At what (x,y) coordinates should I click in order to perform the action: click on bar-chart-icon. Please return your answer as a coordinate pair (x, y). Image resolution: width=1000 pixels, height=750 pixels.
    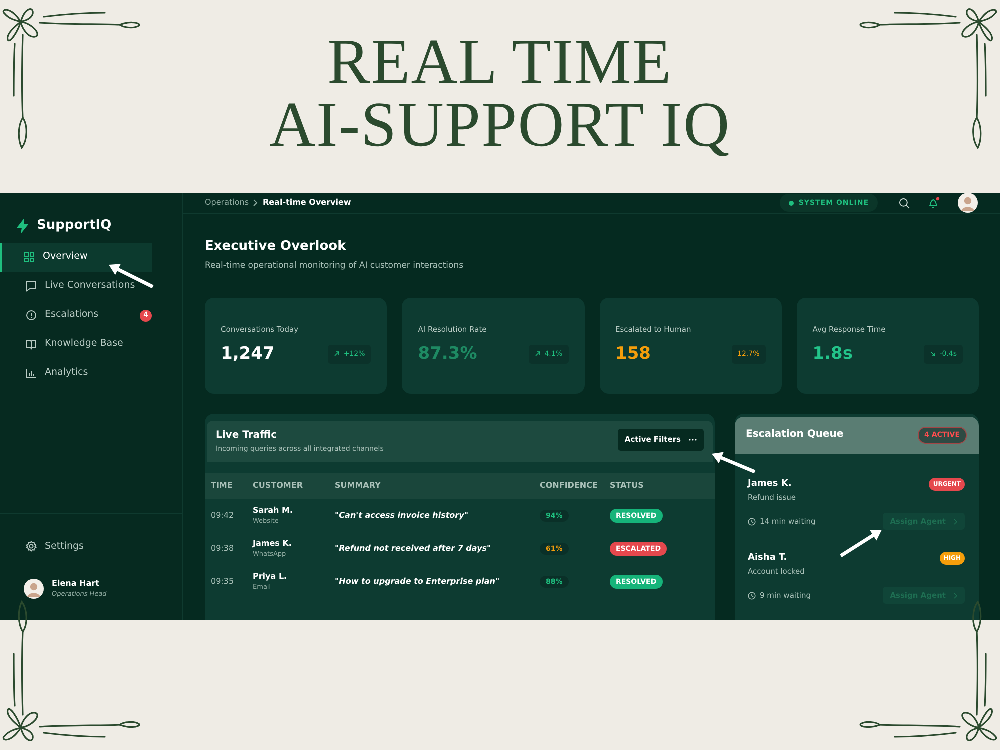
    Looking at the image, I should click on (31, 373).